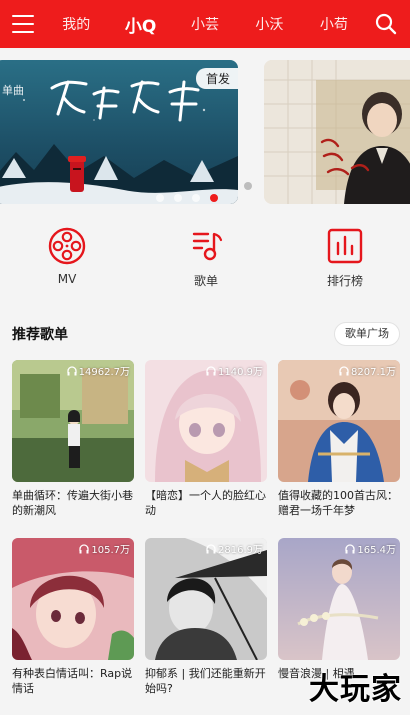 The height and width of the screenshot is (715, 410). What do you see at coordinates (234, 548) in the screenshot?
I see `play-count: 2816.9万` at bounding box center [234, 548].